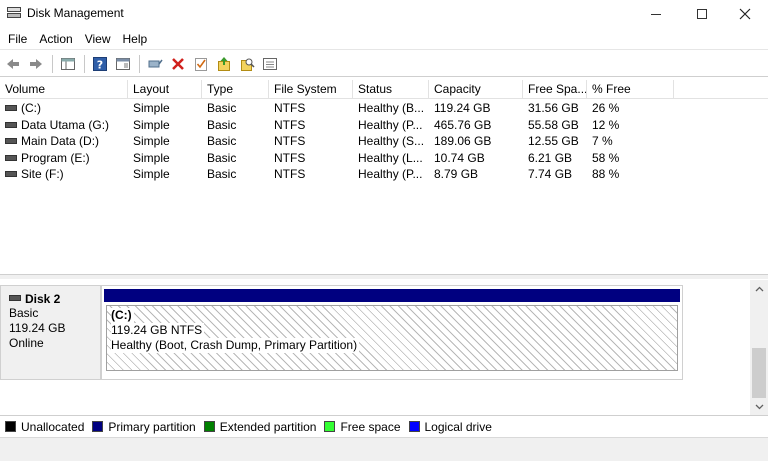  Describe the element at coordinates (384, 449) in the screenshot. I see `status-bar` at that location.